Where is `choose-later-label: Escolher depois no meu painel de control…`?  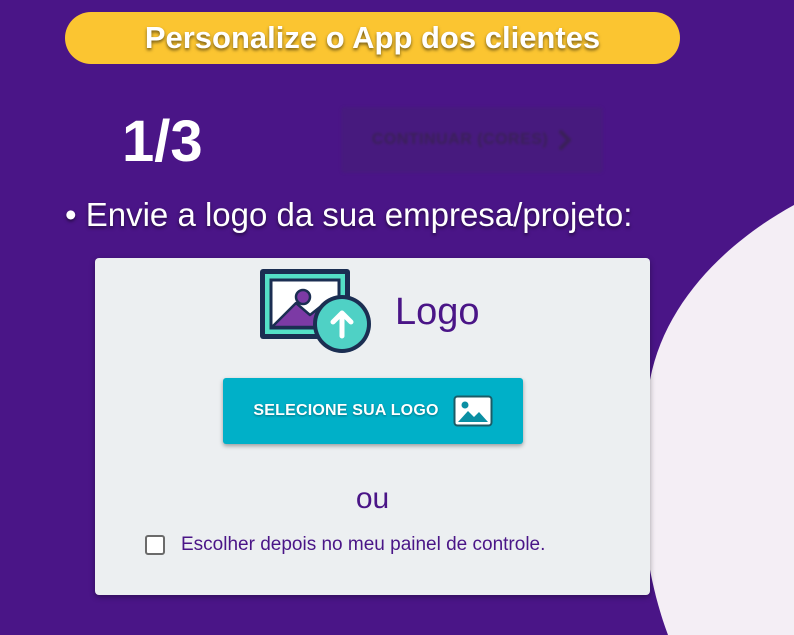
choose-later-label: Escolher depois no meu painel de control… is located at coordinates (363, 545).